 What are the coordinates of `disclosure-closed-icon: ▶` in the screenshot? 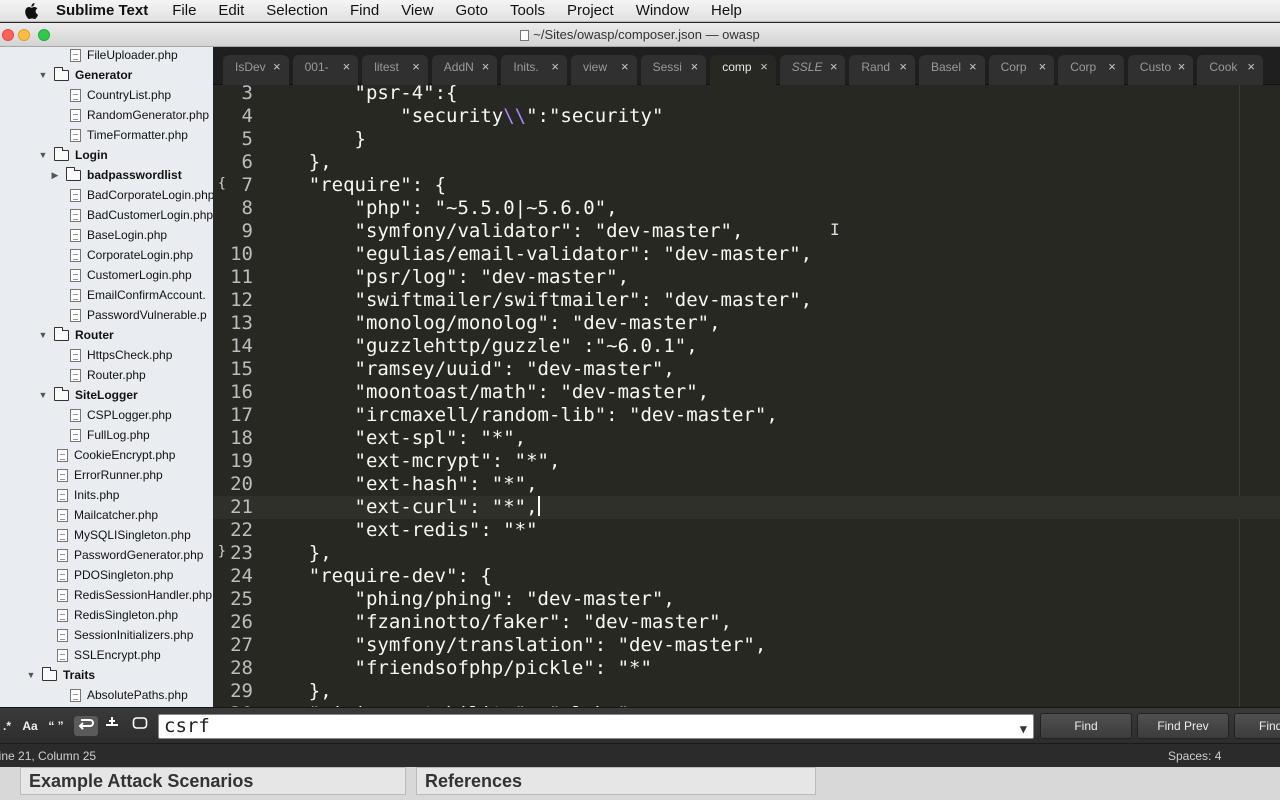 It's located at (55, 175).